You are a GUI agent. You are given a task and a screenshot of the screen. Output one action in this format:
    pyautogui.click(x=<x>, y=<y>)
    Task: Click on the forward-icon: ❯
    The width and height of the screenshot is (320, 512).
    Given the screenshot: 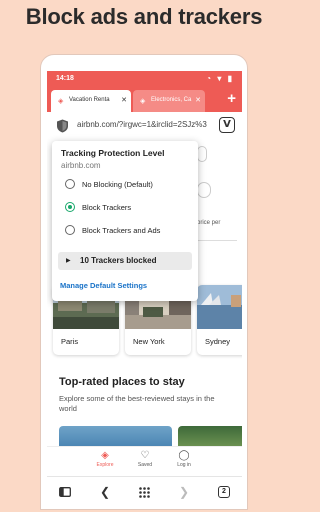 What is the action you would take?
    pyautogui.click(x=184, y=492)
    